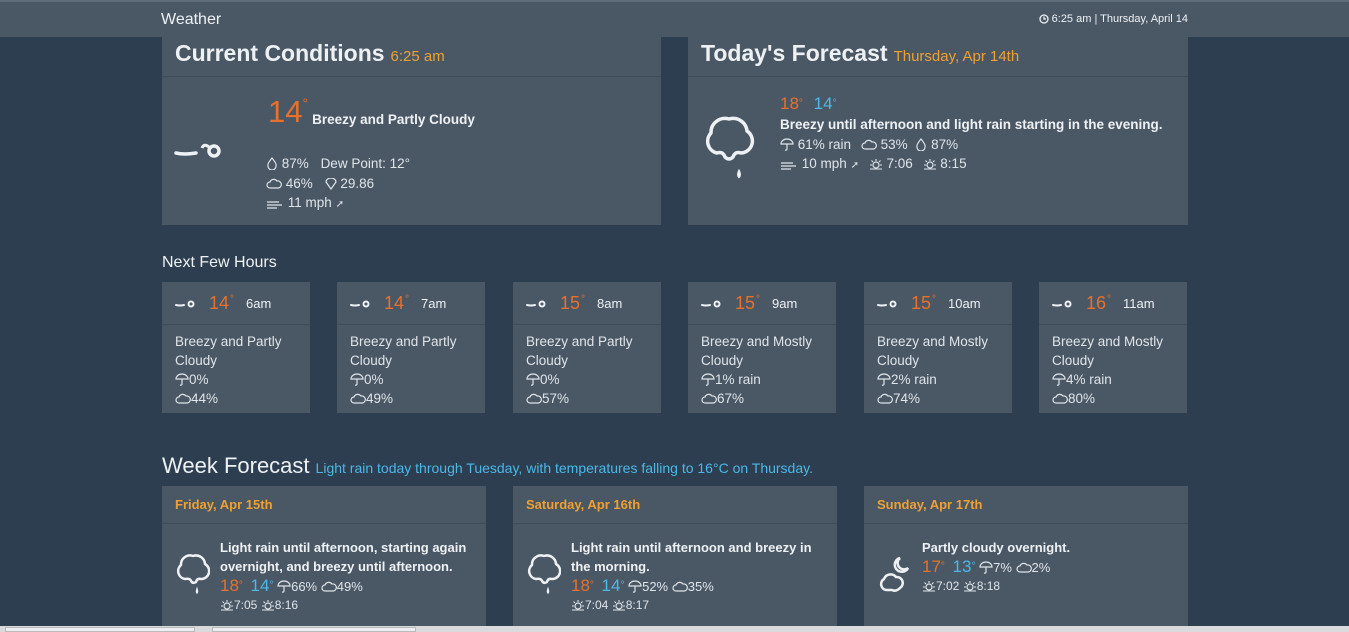 The image size is (1349, 632). I want to click on current-summary: Breezy and Partly Cloudy, so click(393, 119).